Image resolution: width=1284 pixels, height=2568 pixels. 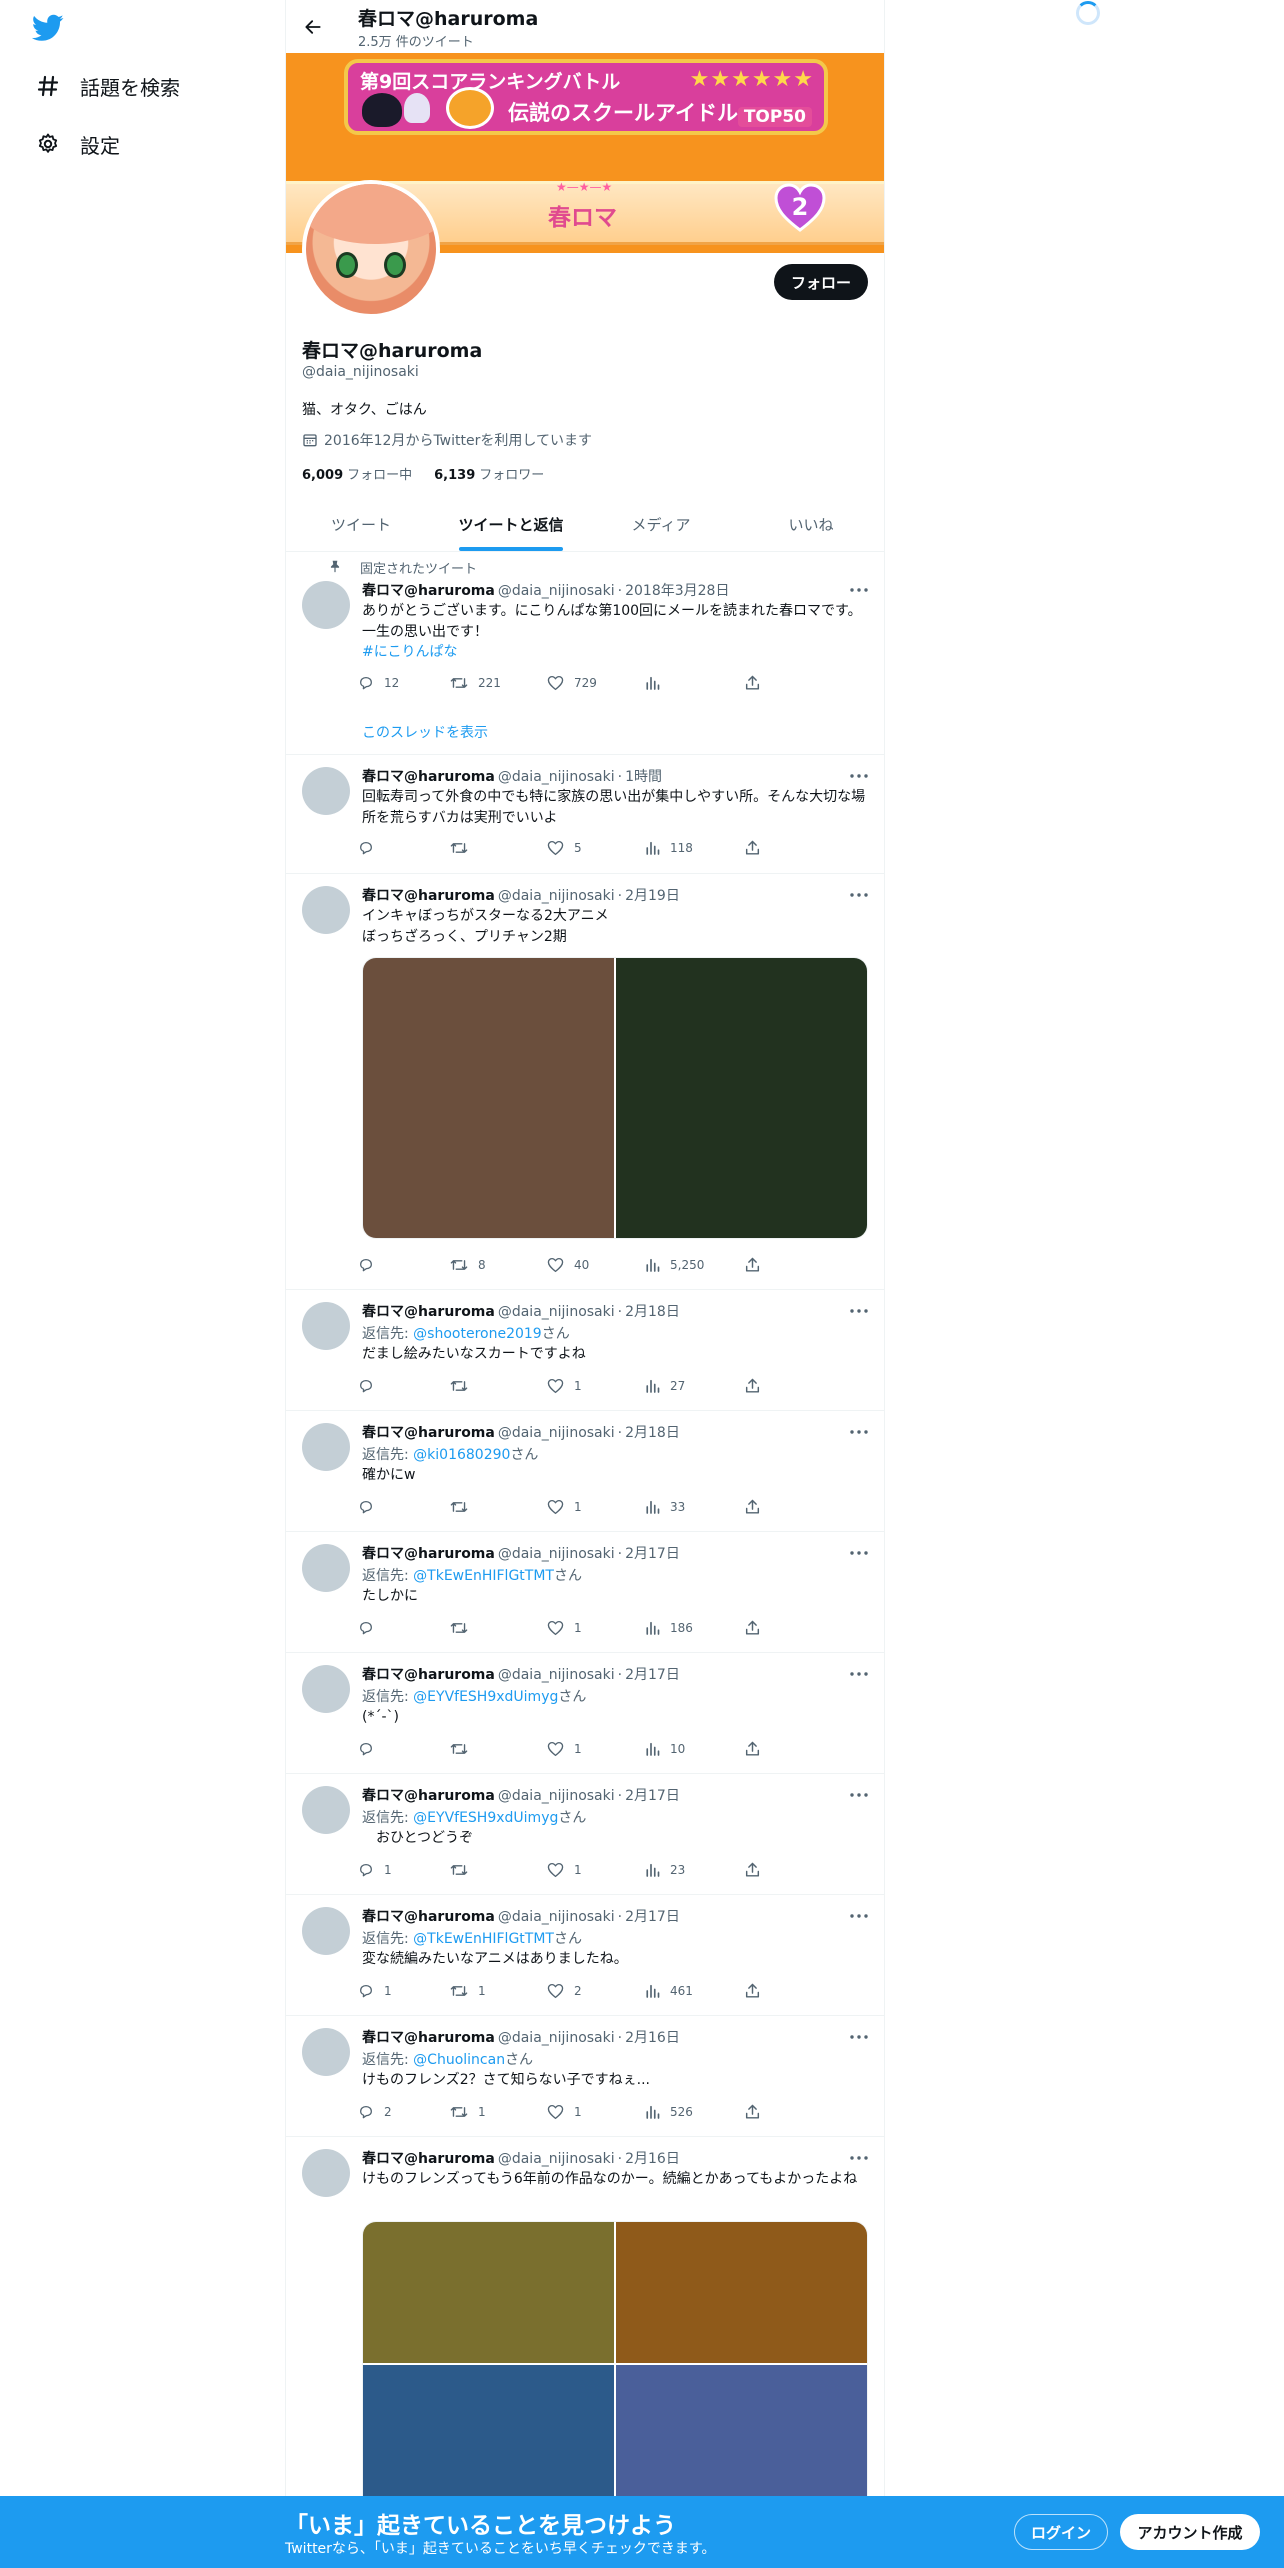 I want to click on follow-button: フォロー, so click(x=821, y=282).